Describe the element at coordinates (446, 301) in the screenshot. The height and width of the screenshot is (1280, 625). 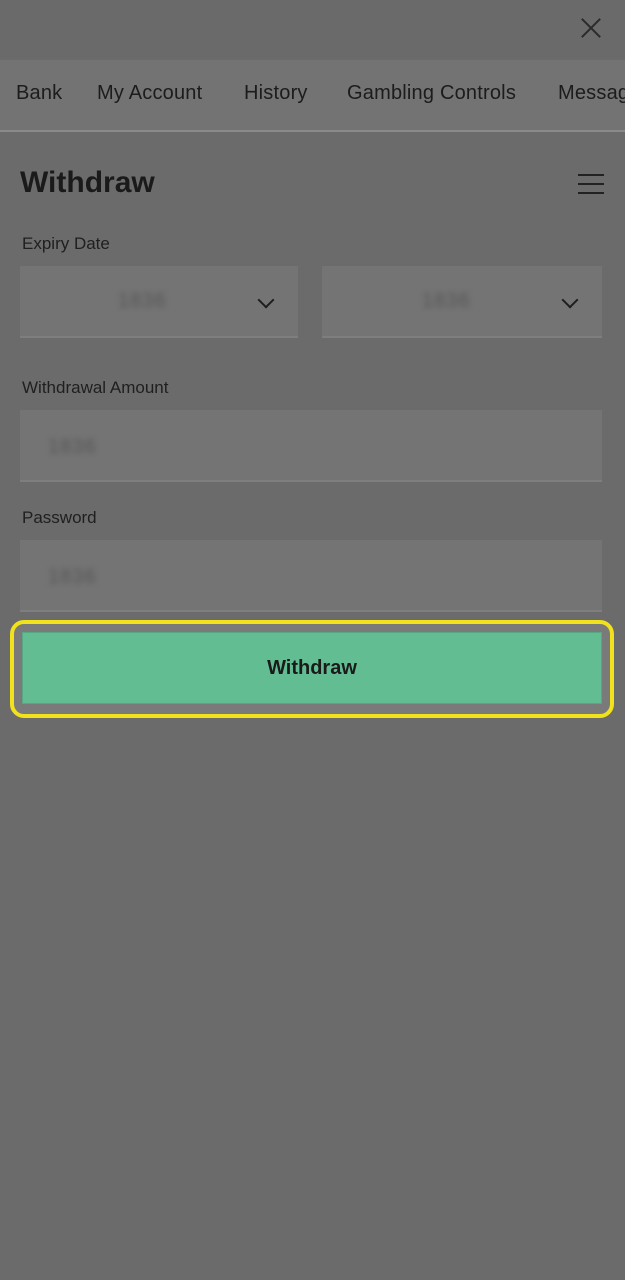
I see `expiry-year-value: 1836` at that location.